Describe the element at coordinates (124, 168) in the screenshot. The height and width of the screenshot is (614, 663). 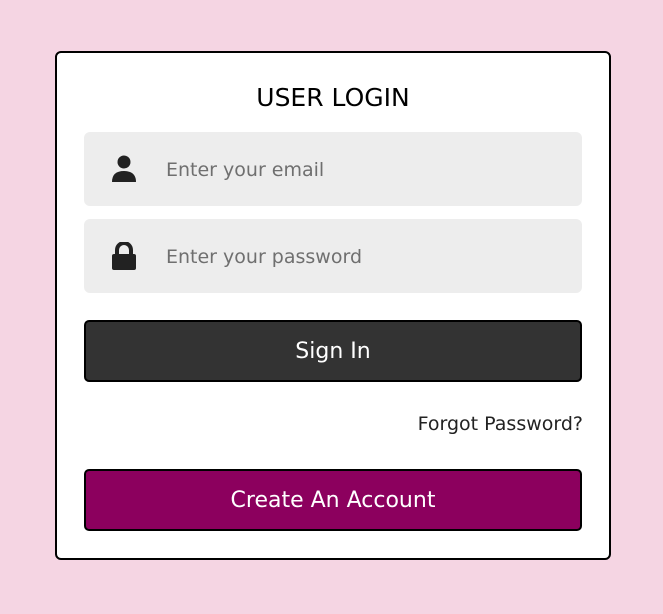
I see `user-icon` at that location.